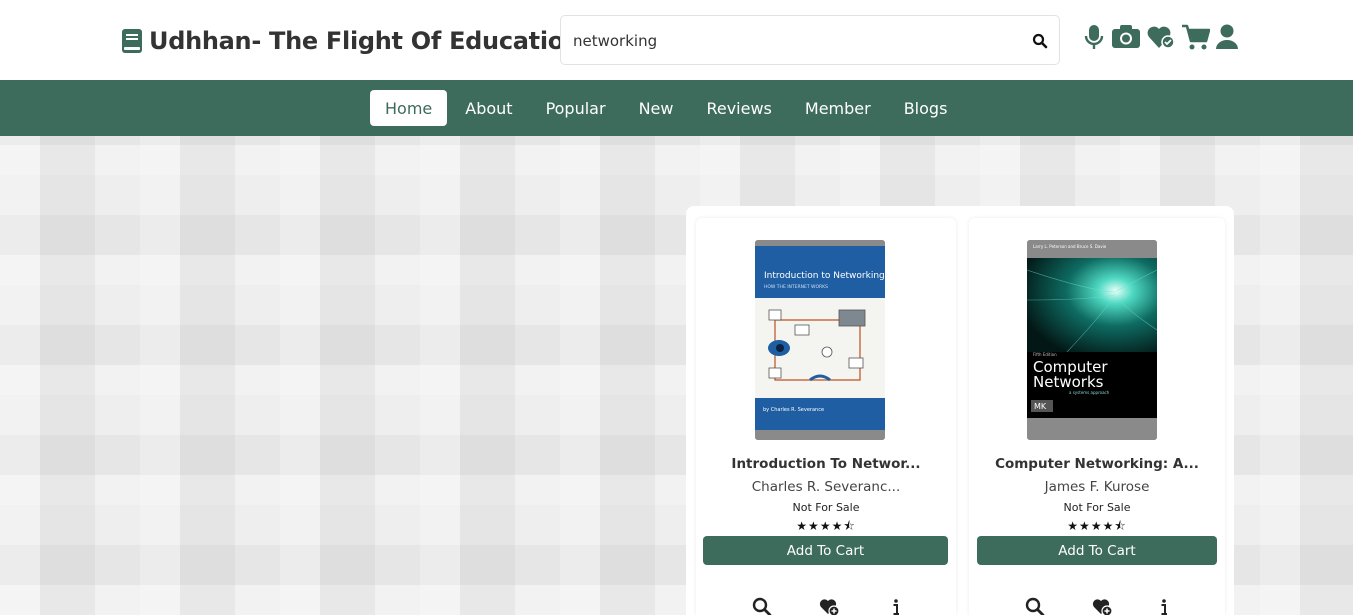  Describe the element at coordinates (1097, 487) in the screenshot. I see `book-author: James F. Kurose` at that location.